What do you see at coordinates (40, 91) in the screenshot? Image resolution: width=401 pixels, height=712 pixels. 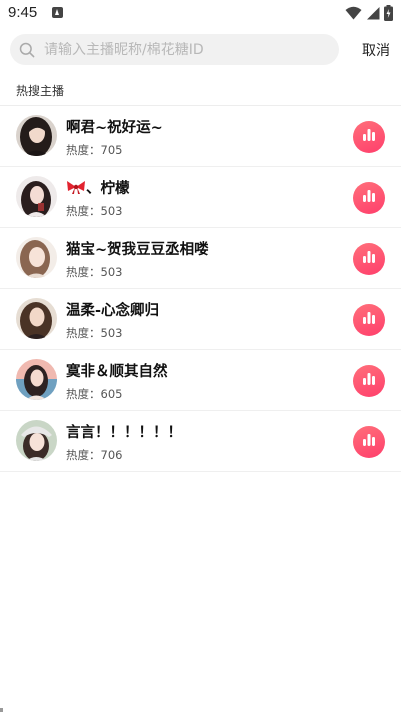 I see `section-title: 热搜主播` at bounding box center [40, 91].